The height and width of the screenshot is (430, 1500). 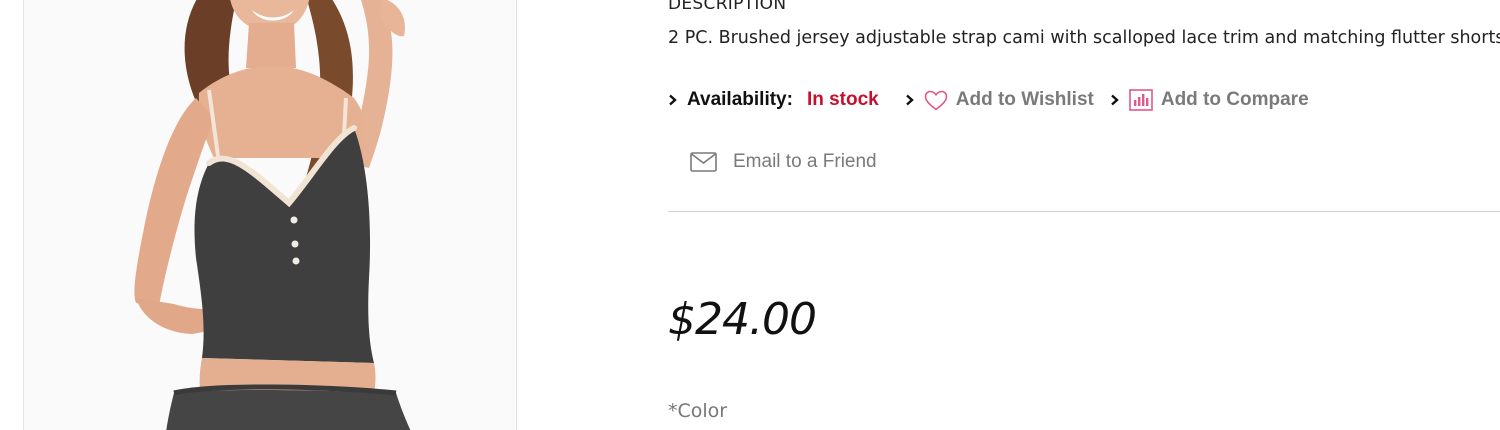 What do you see at coordinates (1084, 211) in the screenshot?
I see `section-divider` at bounding box center [1084, 211].